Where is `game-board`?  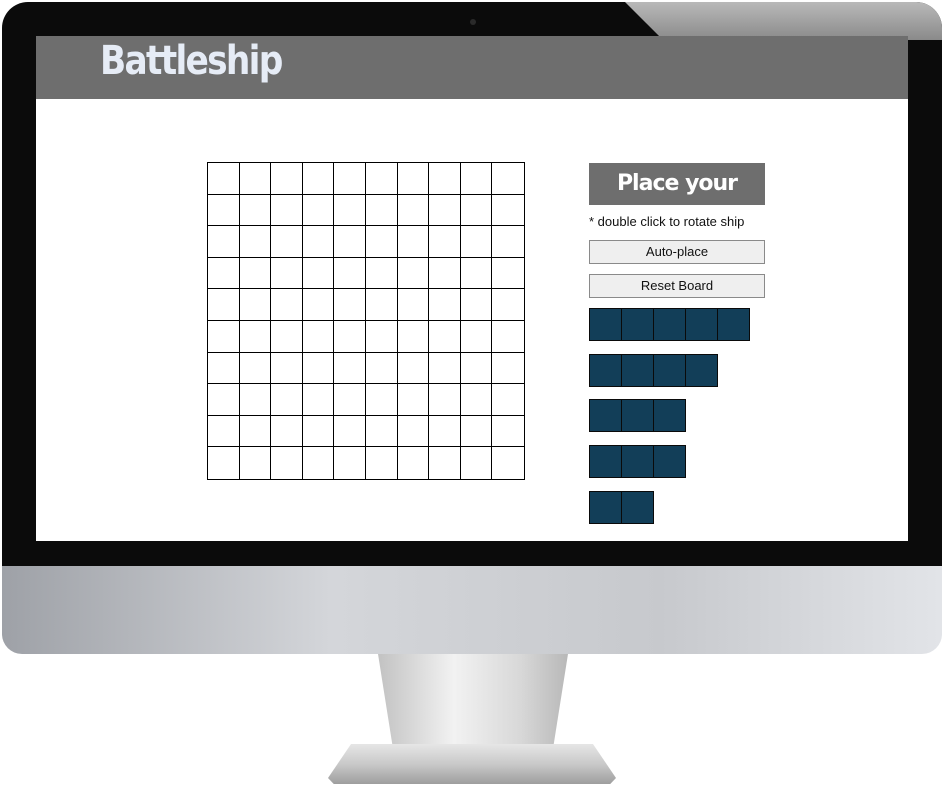
game-board is located at coordinates (366, 321).